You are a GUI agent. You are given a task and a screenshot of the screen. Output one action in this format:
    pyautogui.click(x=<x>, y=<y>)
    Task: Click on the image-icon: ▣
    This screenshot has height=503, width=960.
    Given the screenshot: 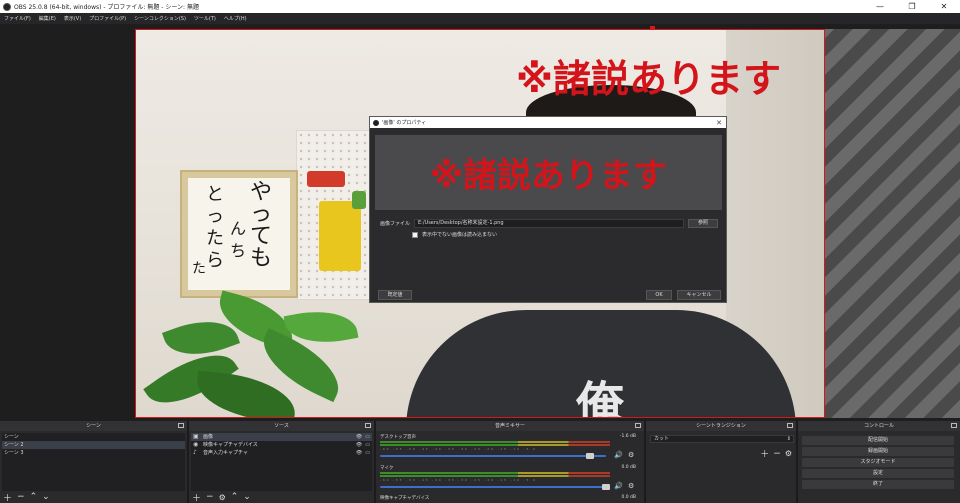 What is the action you would take?
    pyautogui.click(x=196, y=436)
    